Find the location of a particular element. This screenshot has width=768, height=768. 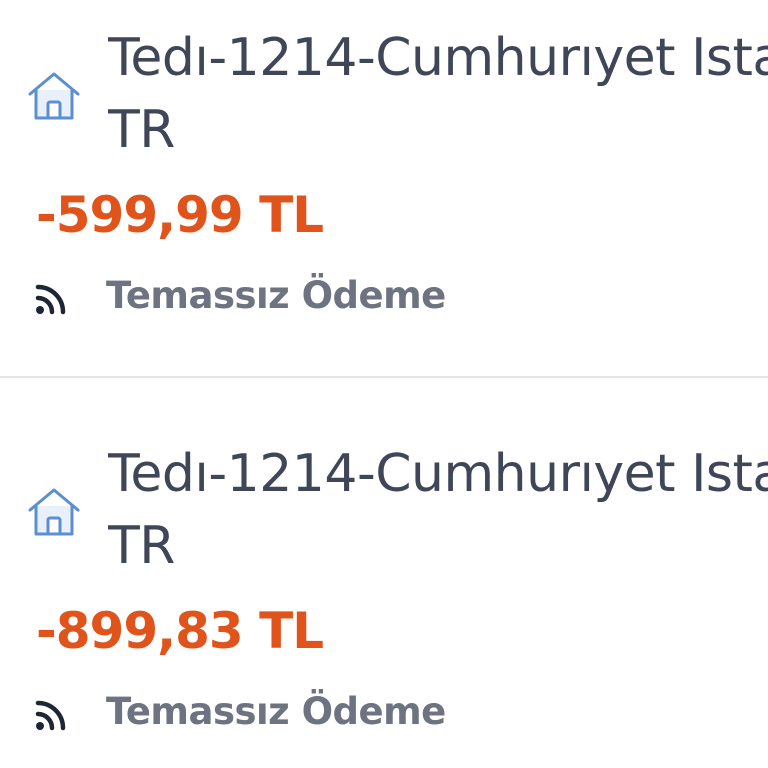

transaction-amount: -599,99 TL is located at coordinates (180, 215).